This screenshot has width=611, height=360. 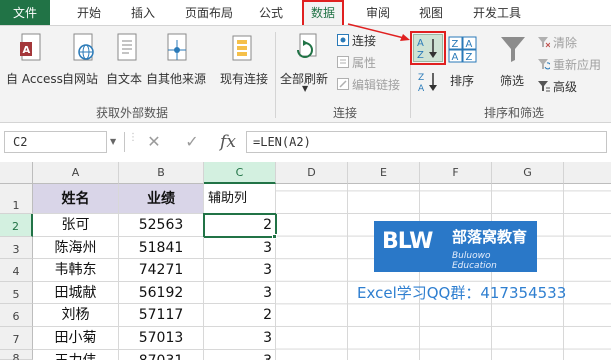 What do you see at coordinates (76, 248) in the screenshot?
I see `table-cell-name: 陈海州` at bounding box center [76, 248].